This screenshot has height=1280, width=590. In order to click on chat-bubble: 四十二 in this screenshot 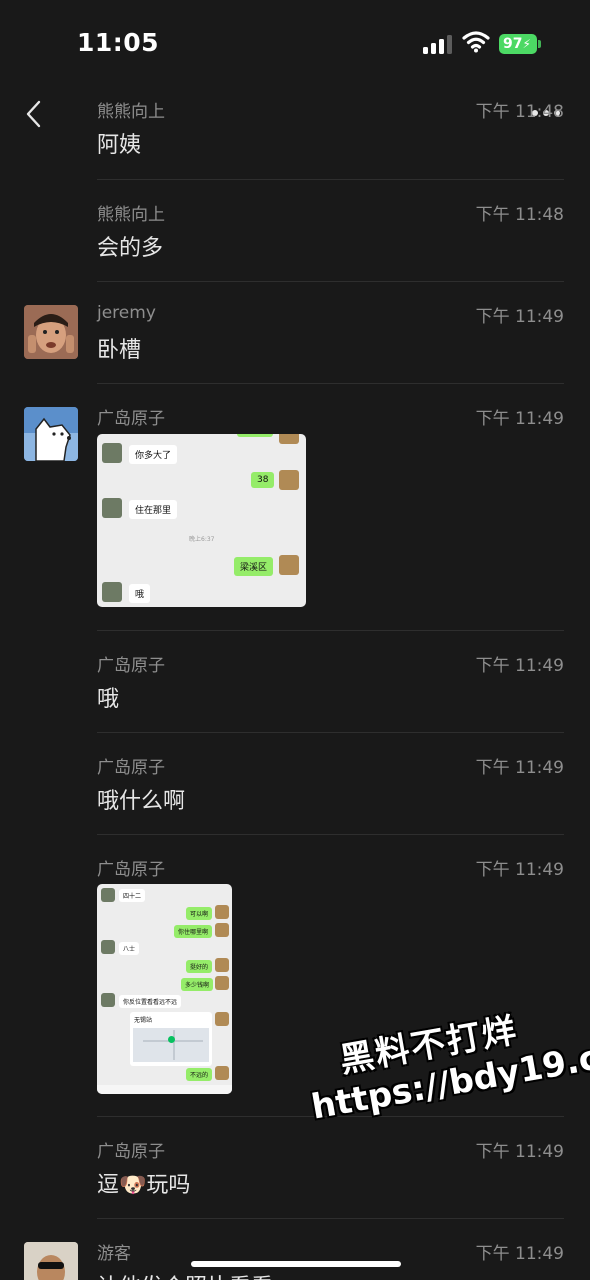, I will do `click(132, 895)`.